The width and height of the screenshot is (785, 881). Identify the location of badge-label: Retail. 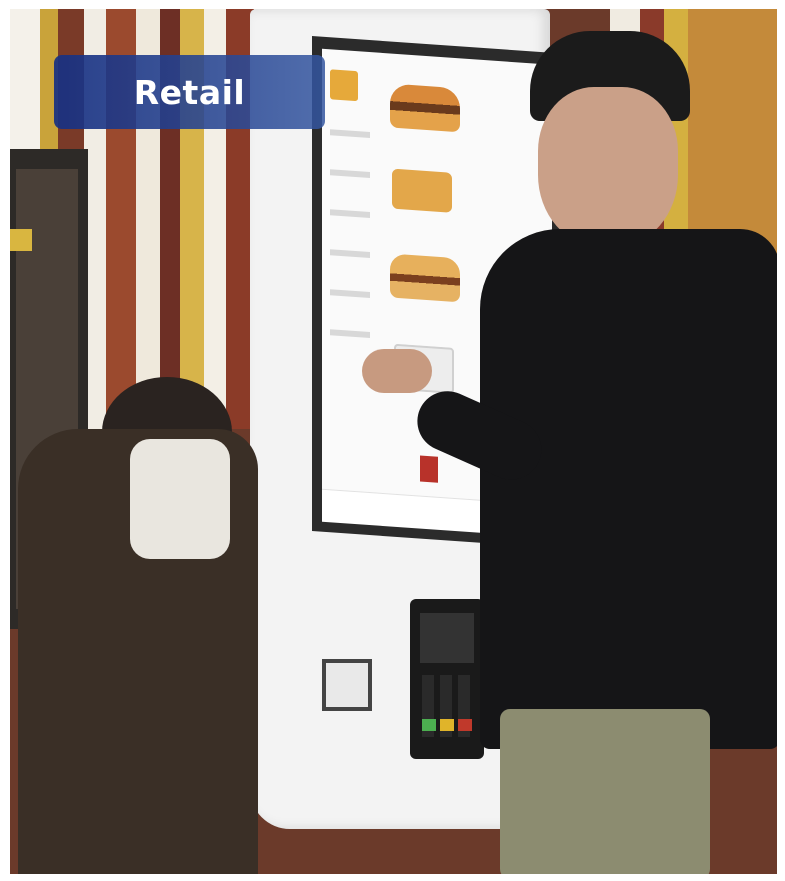
(189, 92).